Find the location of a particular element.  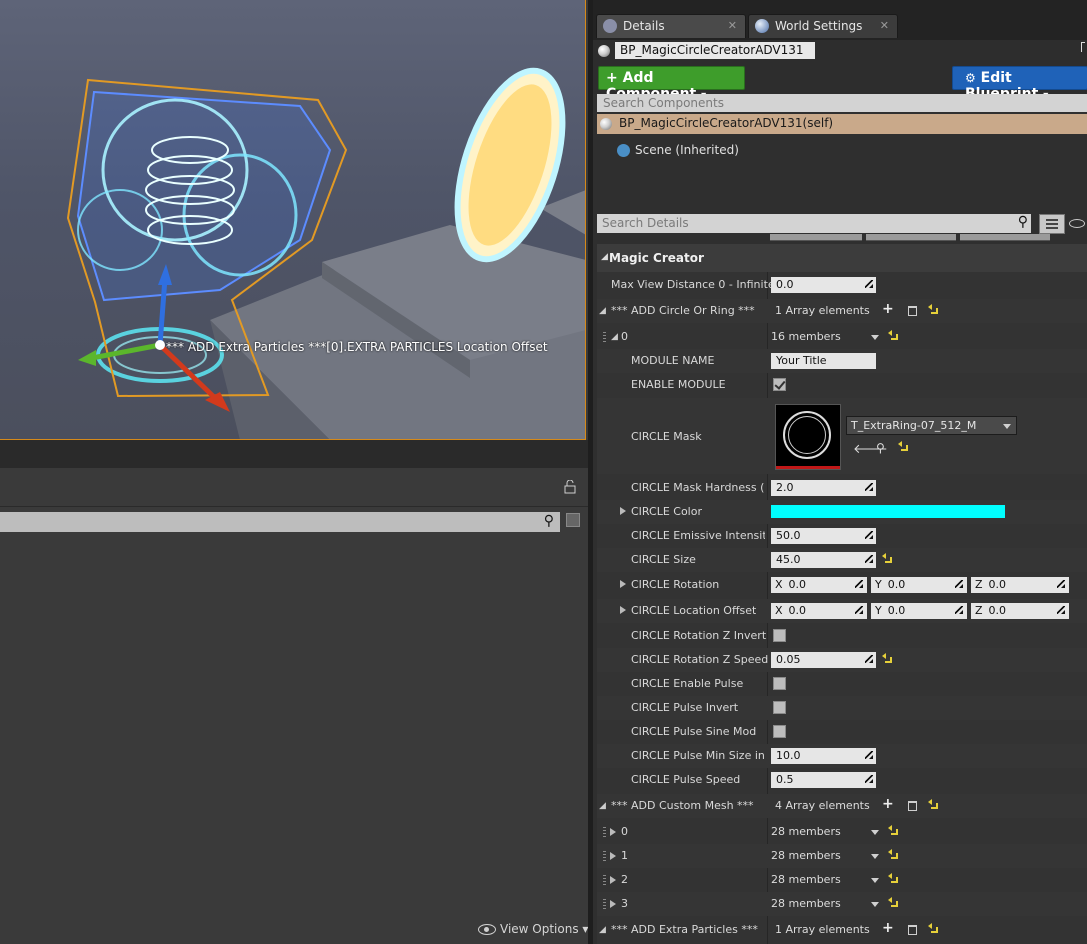

component-self-item: BP_MagicCircleCreatorADV131(self) is located at coordinates (842, 124).